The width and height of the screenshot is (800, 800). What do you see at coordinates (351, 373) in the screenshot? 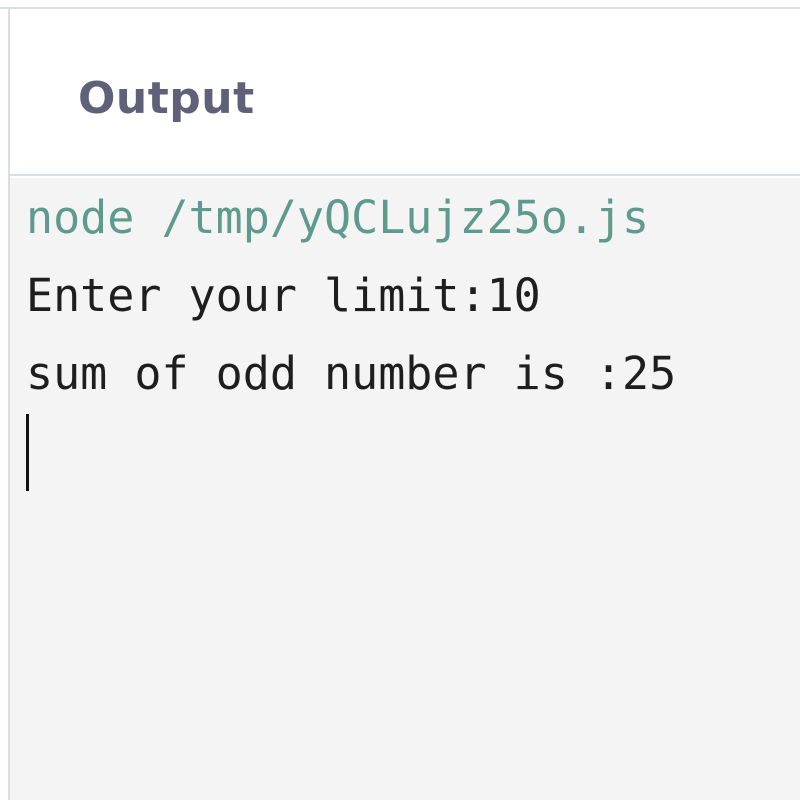
I see `console-output-line: sum of odd number is :25` at bounding box center [351, 373].